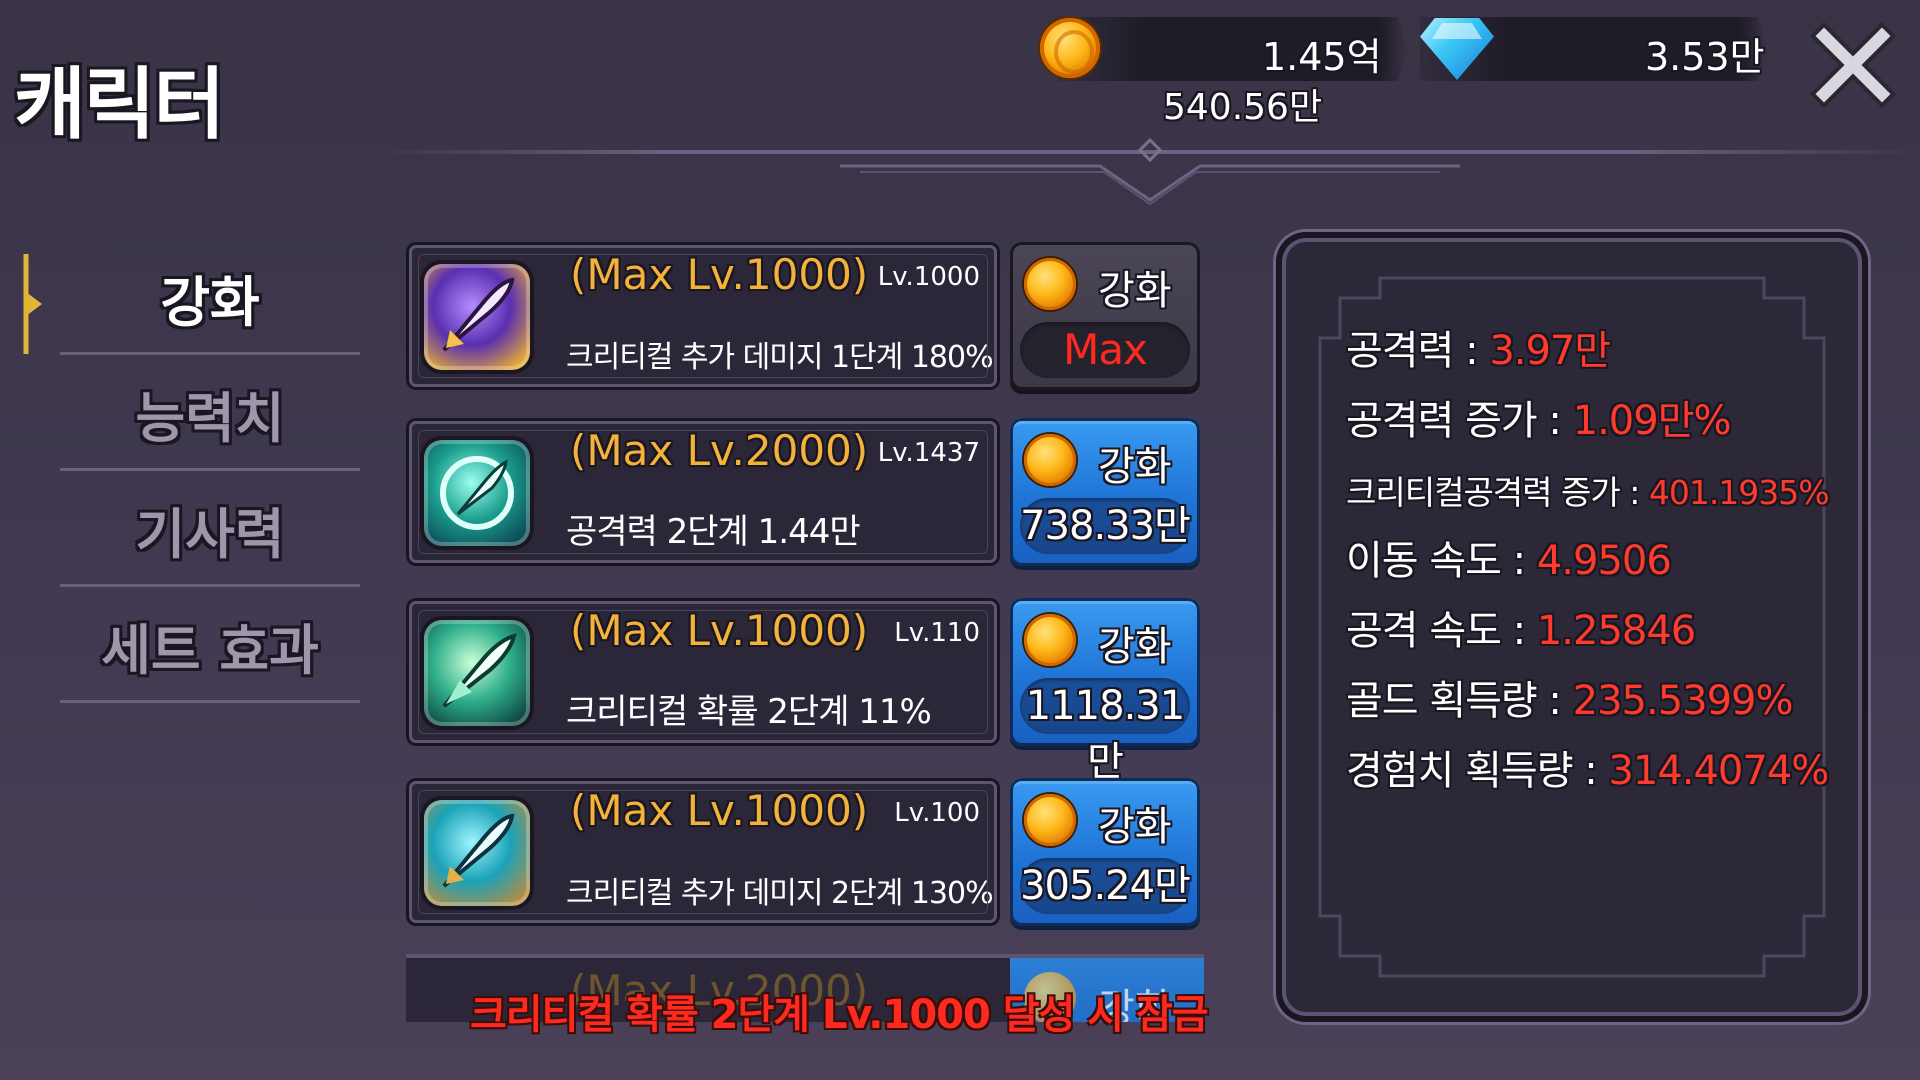  I want to click on active-tab-marker, so click(32, 304).